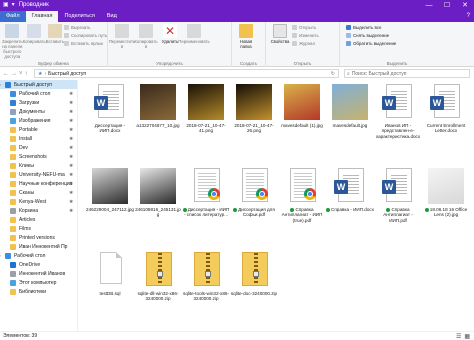  I want to click on folder-icon: ▣, so click(6, 5).